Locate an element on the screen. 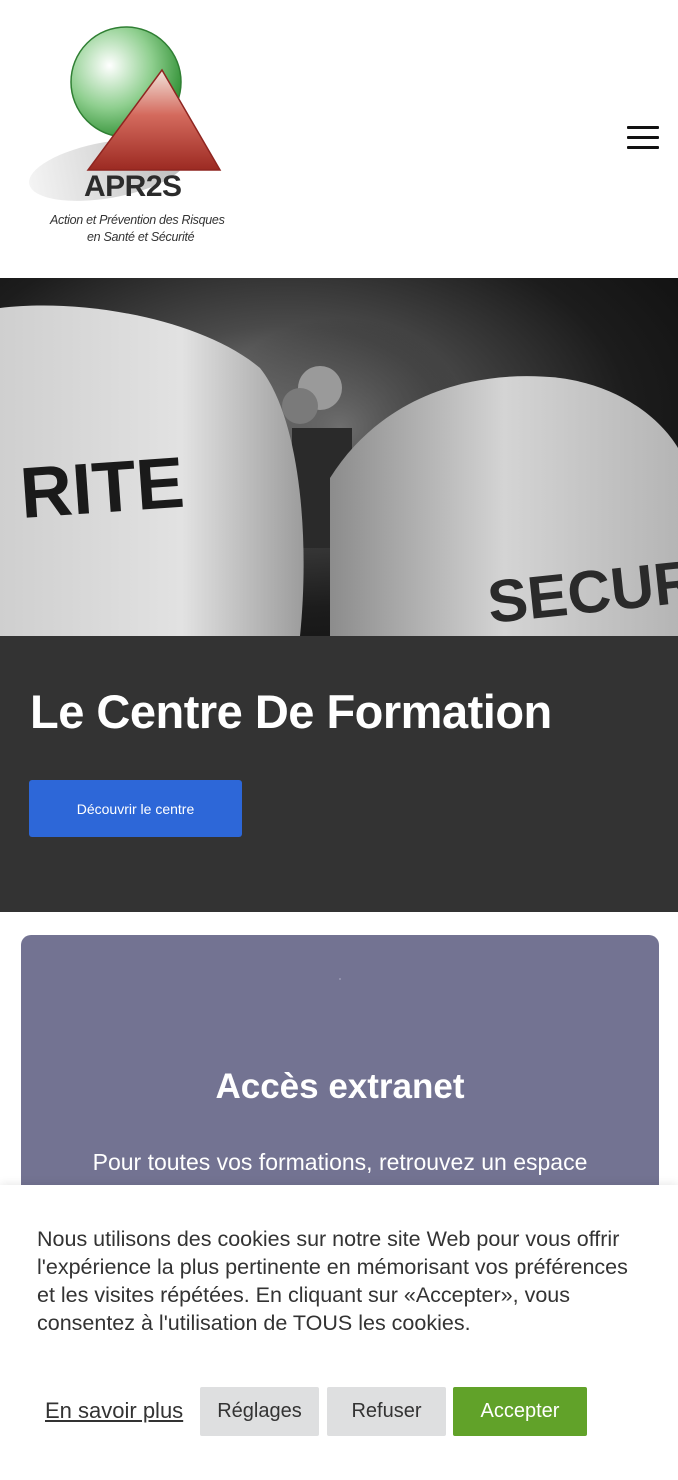 The width and height of the screenshot is (678, 1480). settings-button: Réglages is located at coordinates (259, 1411).